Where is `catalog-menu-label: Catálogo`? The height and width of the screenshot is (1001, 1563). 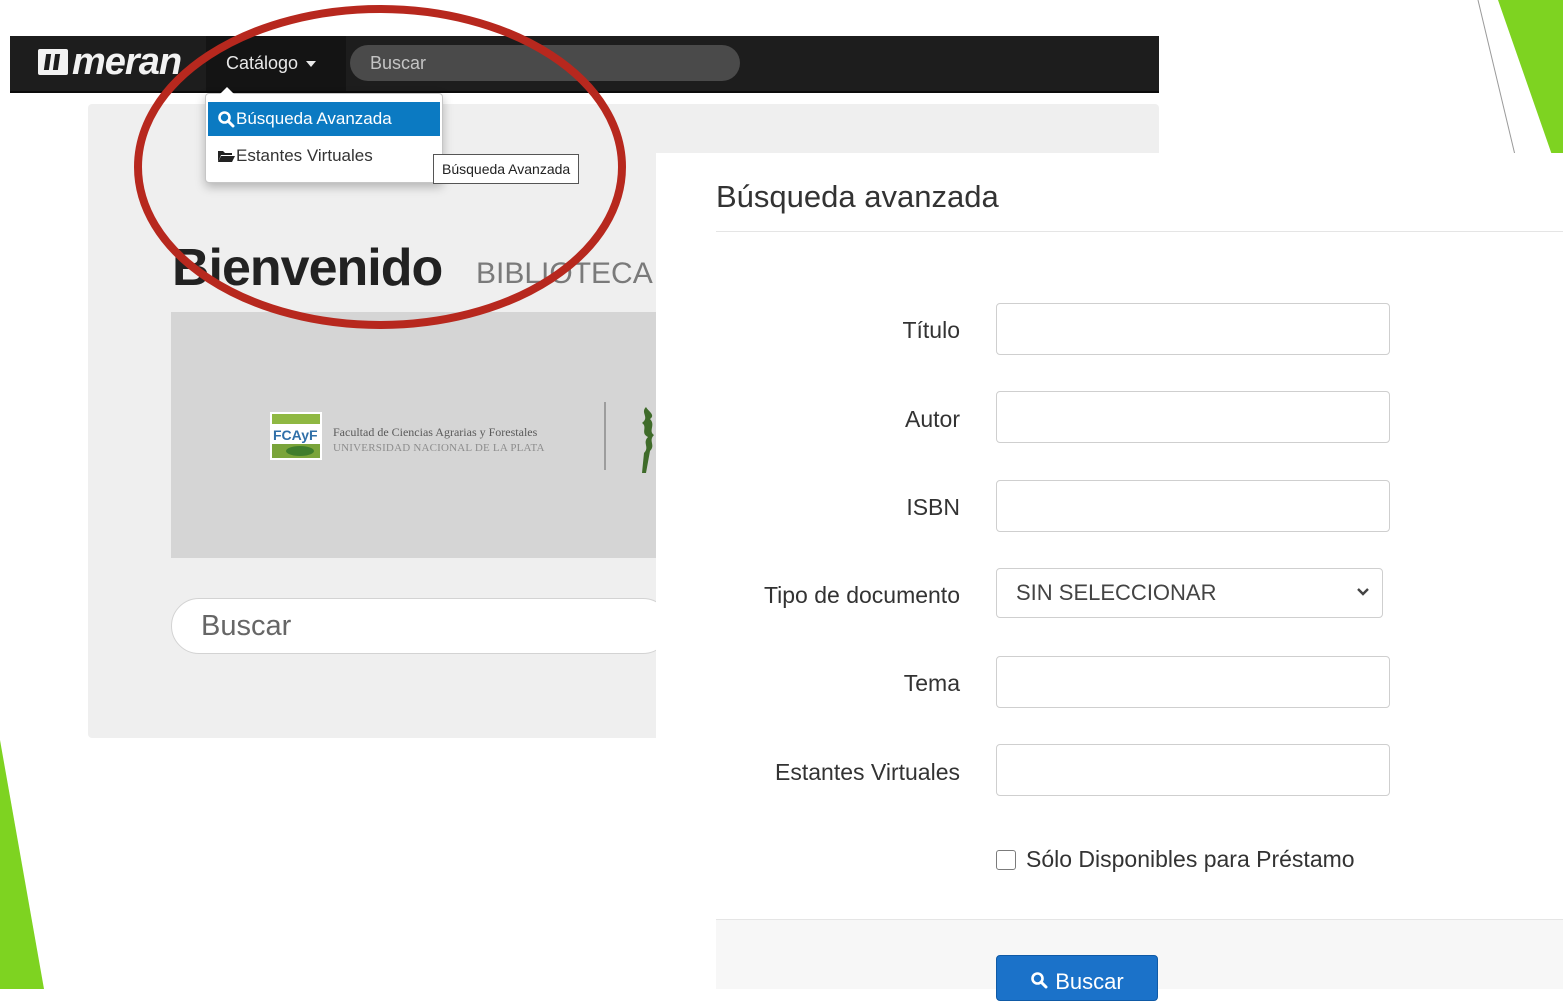
catalog-menu-label: Catálogo is located at coordinates (262, 63).